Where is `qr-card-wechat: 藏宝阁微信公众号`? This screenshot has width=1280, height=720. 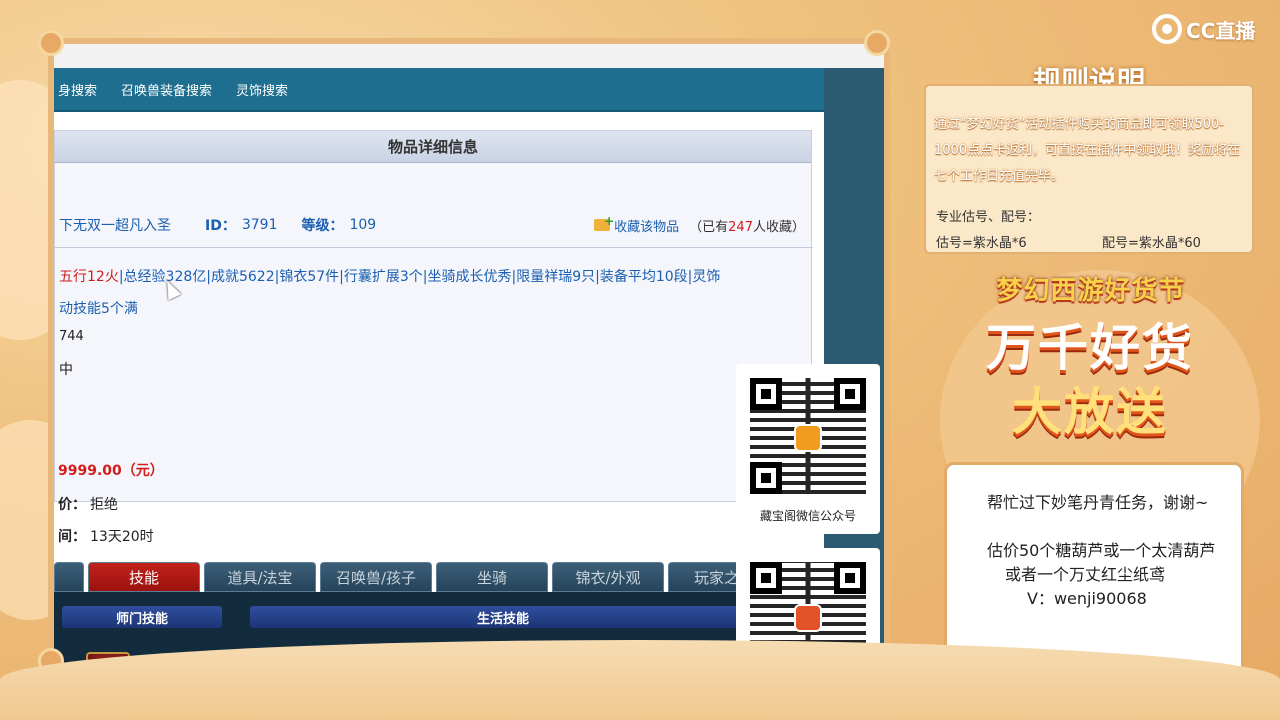 qr-card-wechat: 藏宝阁微信公众号 is located at coordinates (808, 449).